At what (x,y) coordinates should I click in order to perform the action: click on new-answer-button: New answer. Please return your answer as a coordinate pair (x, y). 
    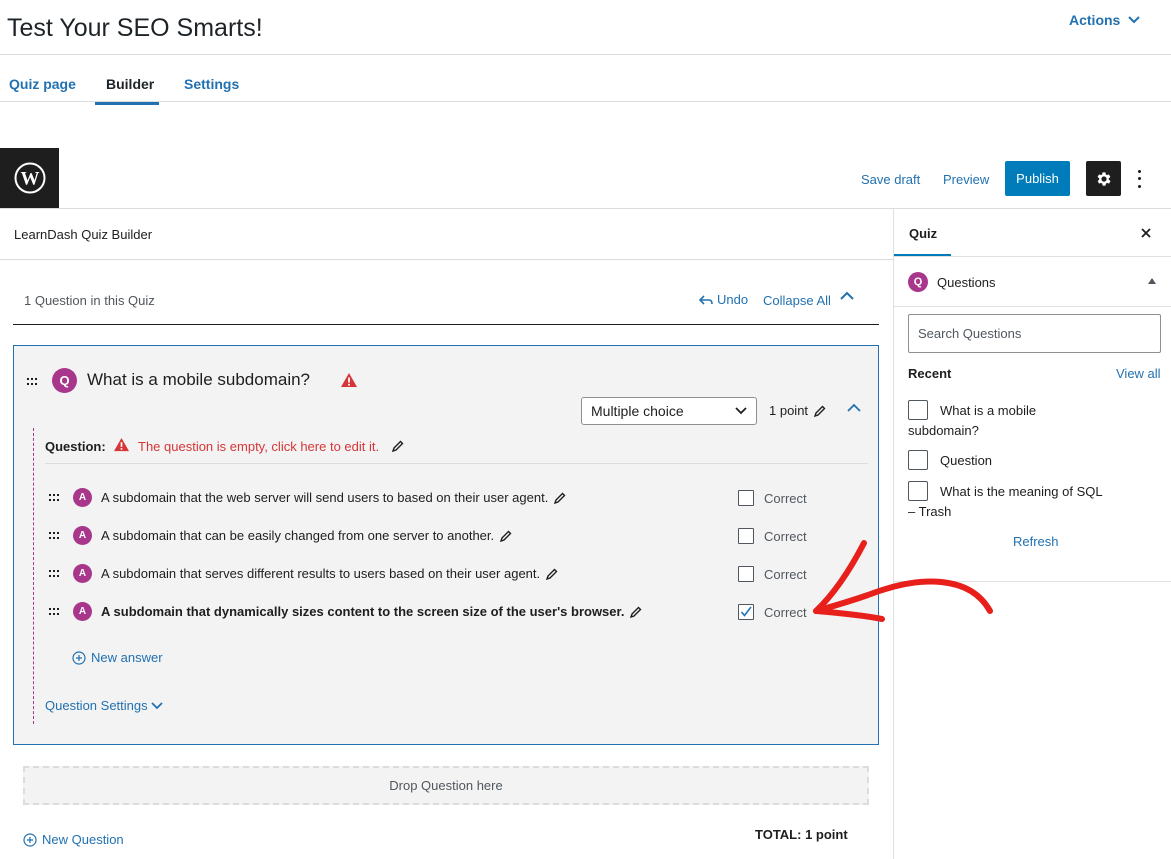
    Looking at the image, I should click on (117, 657).